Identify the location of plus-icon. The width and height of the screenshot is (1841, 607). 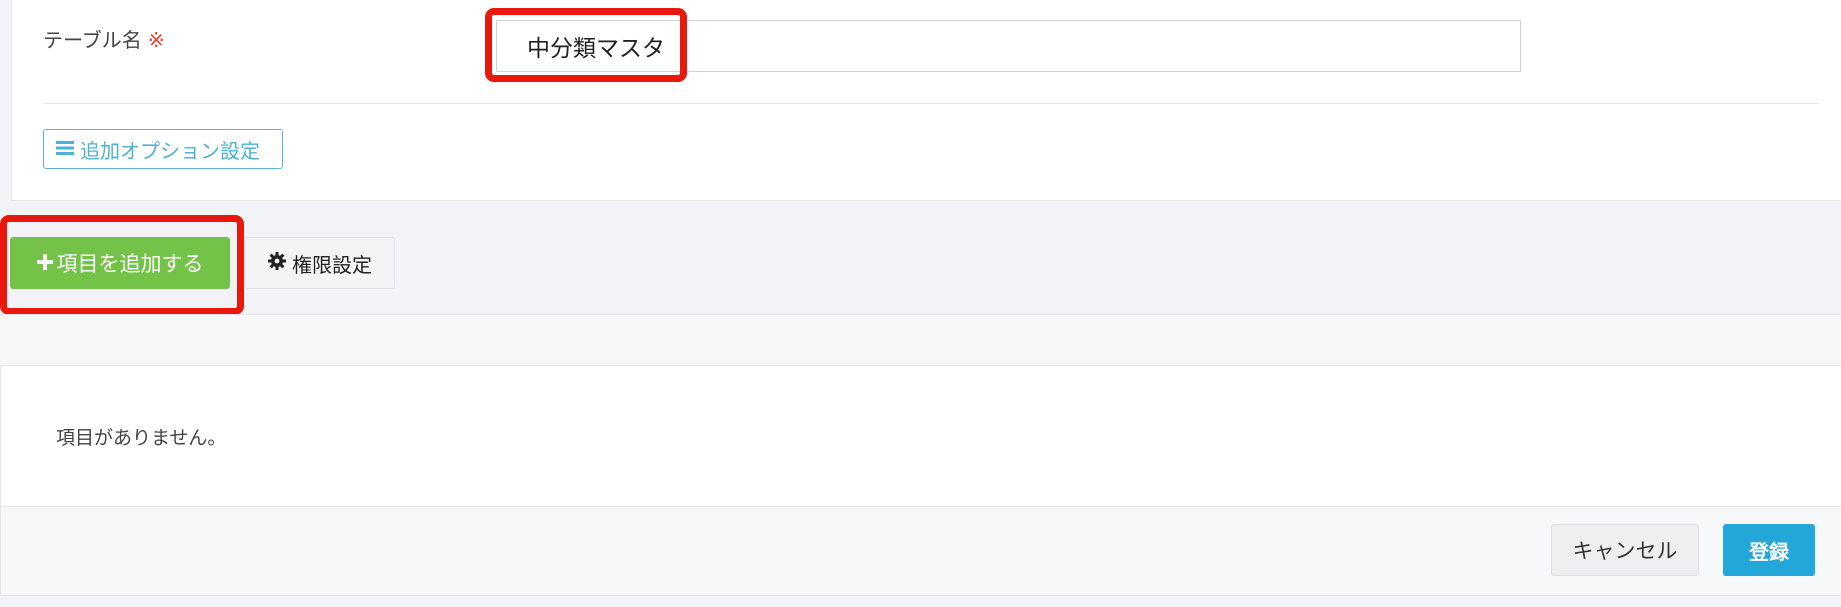
(44, 263).